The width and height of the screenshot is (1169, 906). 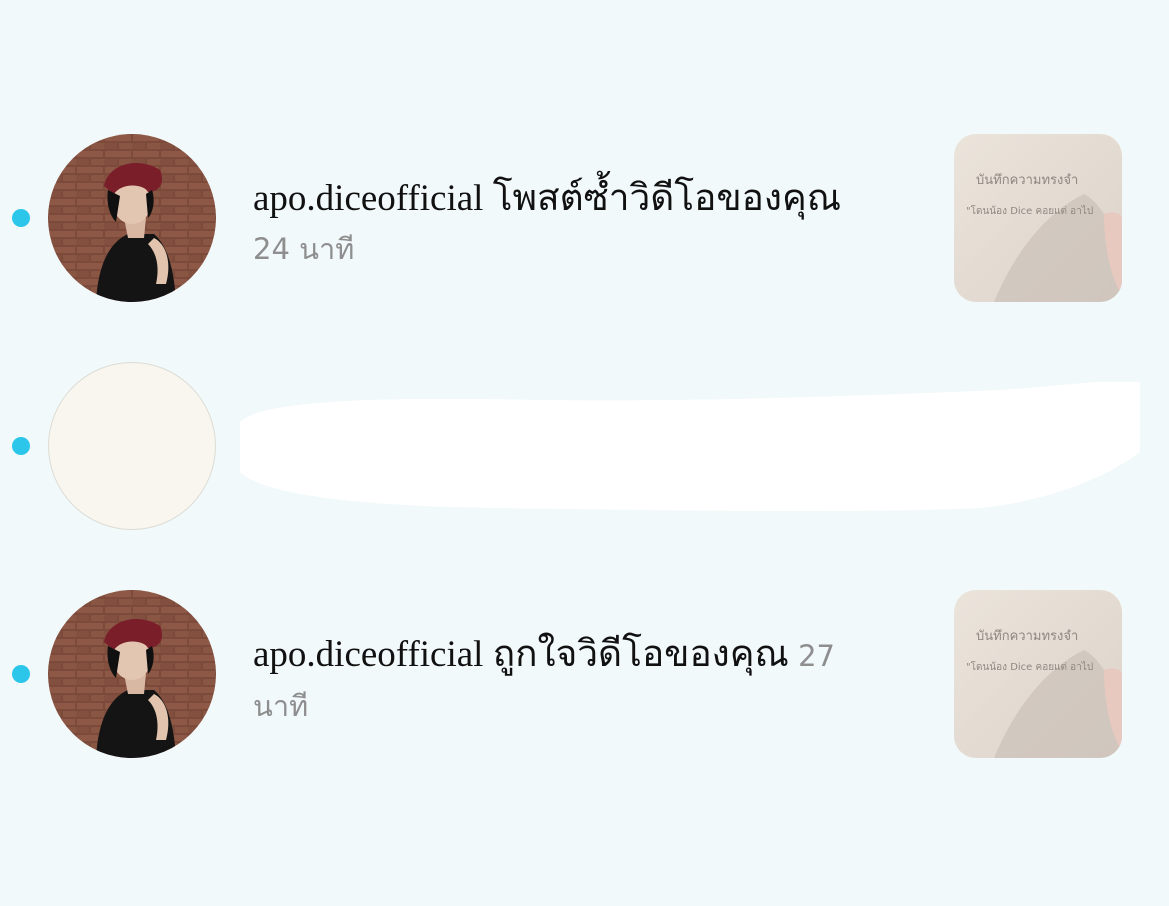 I want to click on timestamp-value: 27, so click(x=816, y=656).